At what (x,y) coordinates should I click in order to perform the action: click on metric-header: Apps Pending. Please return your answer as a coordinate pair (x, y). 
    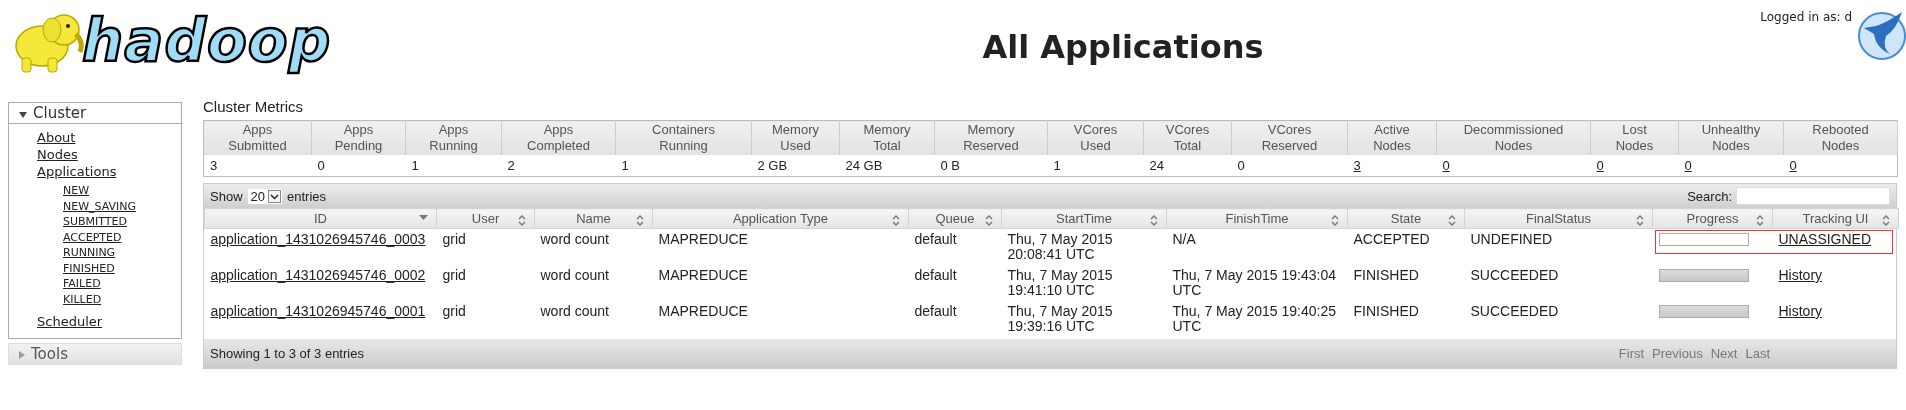
    Looking at the image, I should click on (358, 137).